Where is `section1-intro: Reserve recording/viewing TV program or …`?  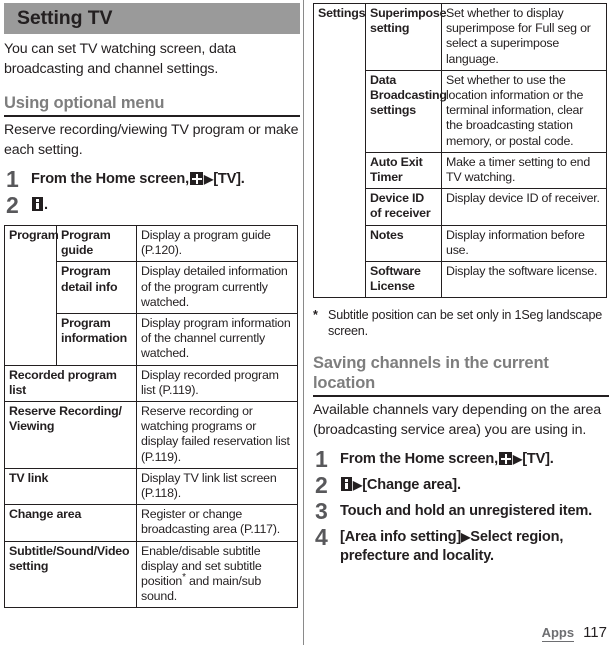 section1-intro: Reserve recording/viewing TV program or … is located at coordinates (151, 140).